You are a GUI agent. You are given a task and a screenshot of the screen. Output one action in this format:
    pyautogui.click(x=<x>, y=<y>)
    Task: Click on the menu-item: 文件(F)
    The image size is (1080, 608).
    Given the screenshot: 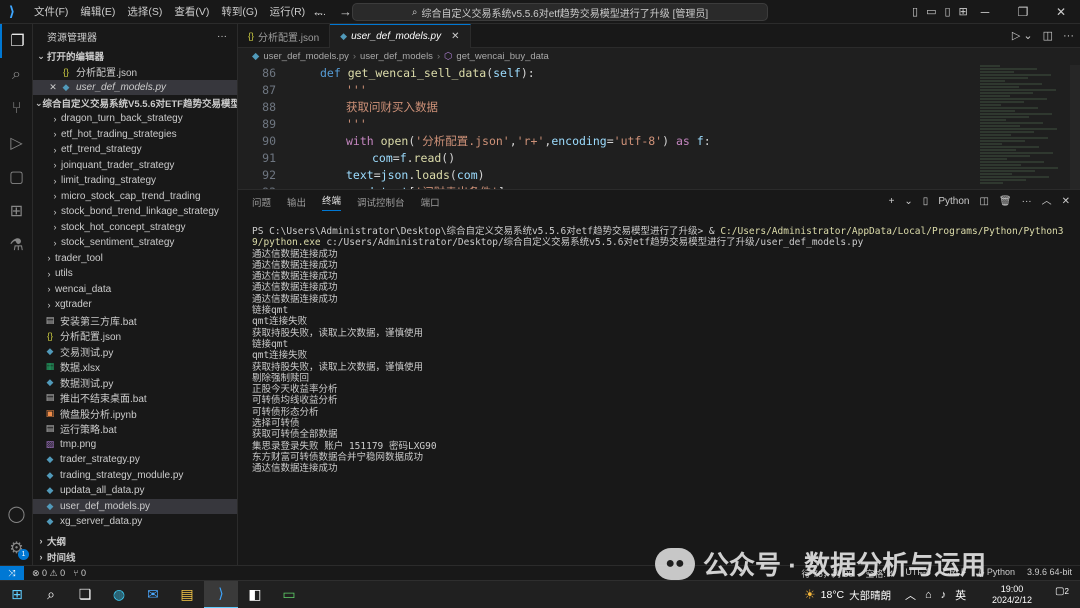 What is the action you would take?
    pyautogui.click(x=51, y=12)
    